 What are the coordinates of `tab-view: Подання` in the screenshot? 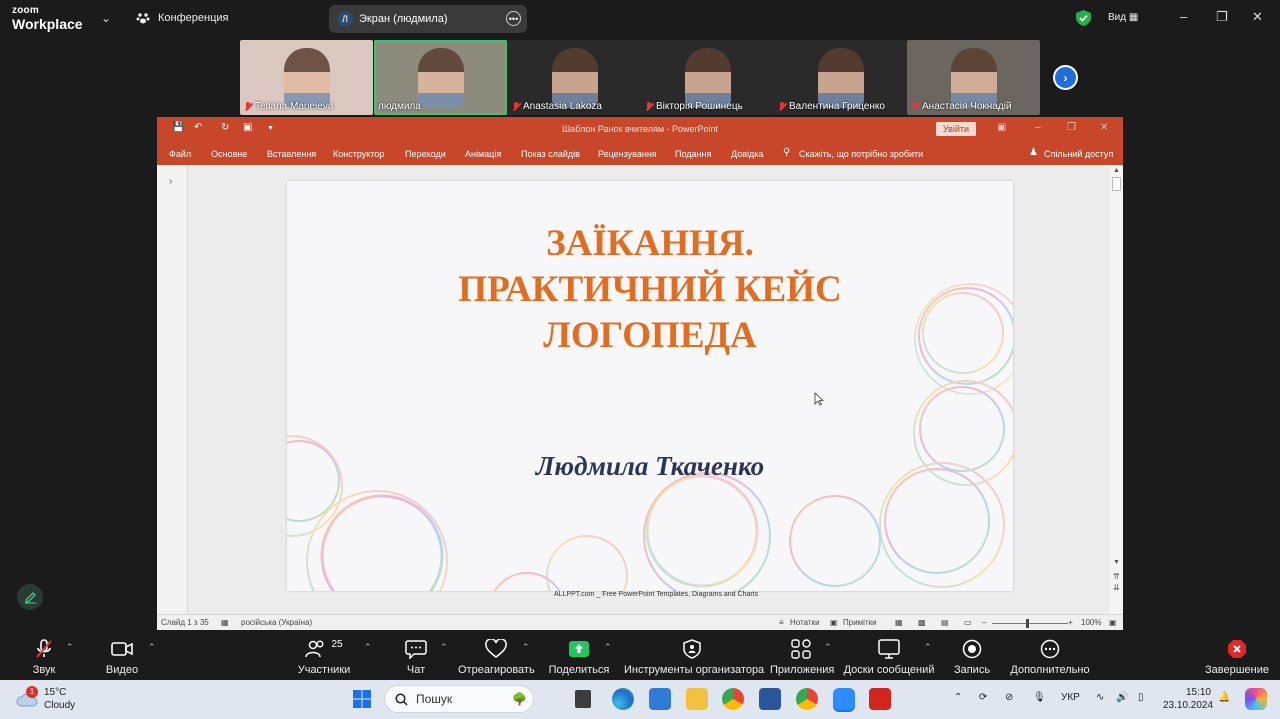 It's located at (693, 154).